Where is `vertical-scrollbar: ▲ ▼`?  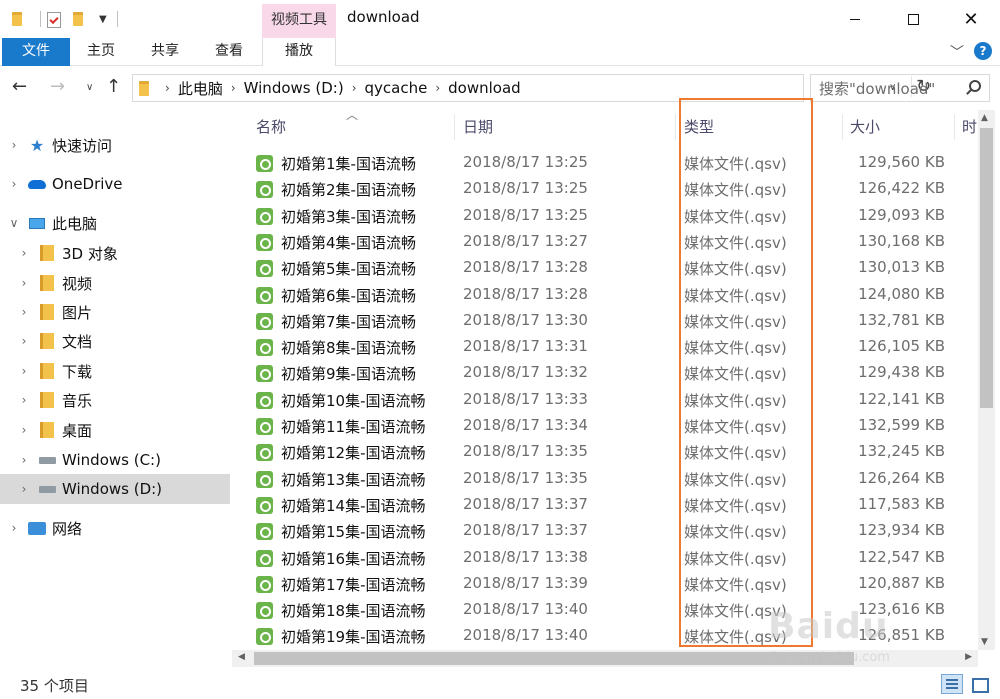 vertical-scrollbar: ▲ ▼ is located at coordinates (986, 380).